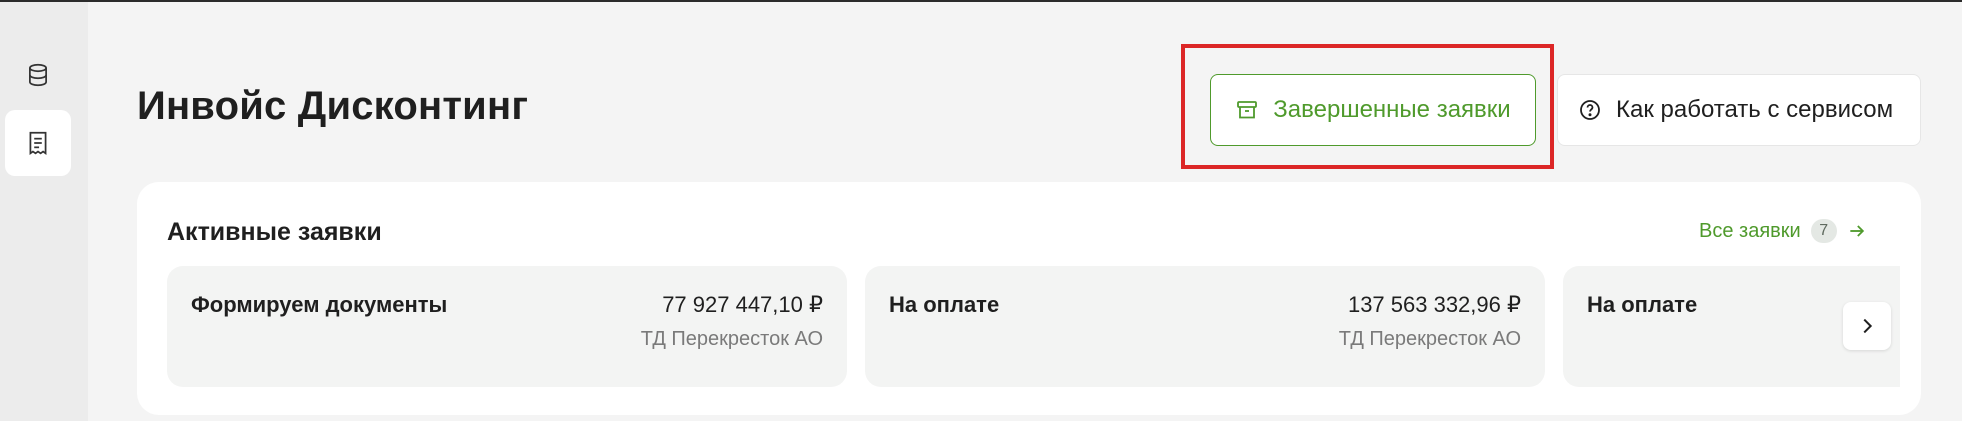  Describe the element at coordinates (1392, 109) in the screenshot. I see `completed-requests-label: Завершенные заявки` at that location.